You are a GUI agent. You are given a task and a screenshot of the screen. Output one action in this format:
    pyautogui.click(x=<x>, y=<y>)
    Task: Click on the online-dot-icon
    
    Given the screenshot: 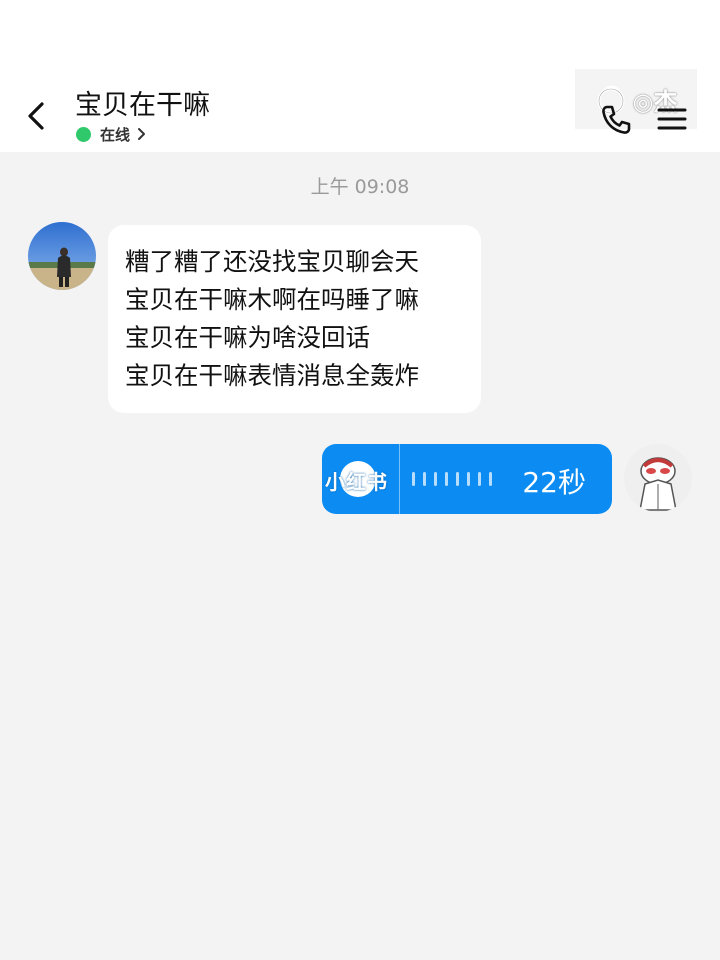 What is the action you would take?
    pyautogui.click(x=83, y=134)
    